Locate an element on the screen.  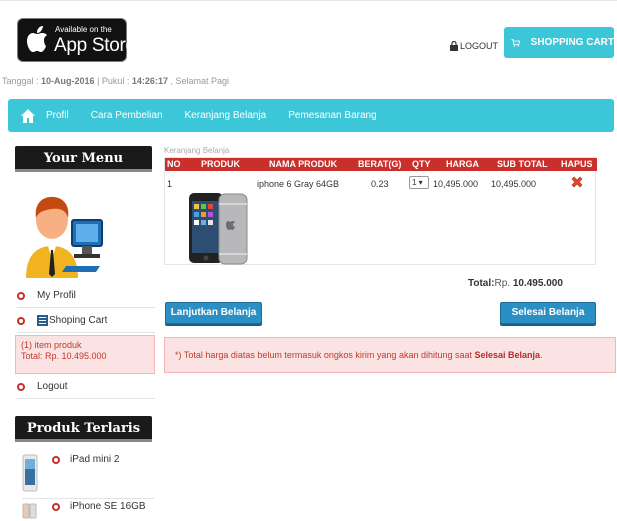
cart-total-summary: Total: Rp. 10.495.000 is located at coordinates (64, 356).